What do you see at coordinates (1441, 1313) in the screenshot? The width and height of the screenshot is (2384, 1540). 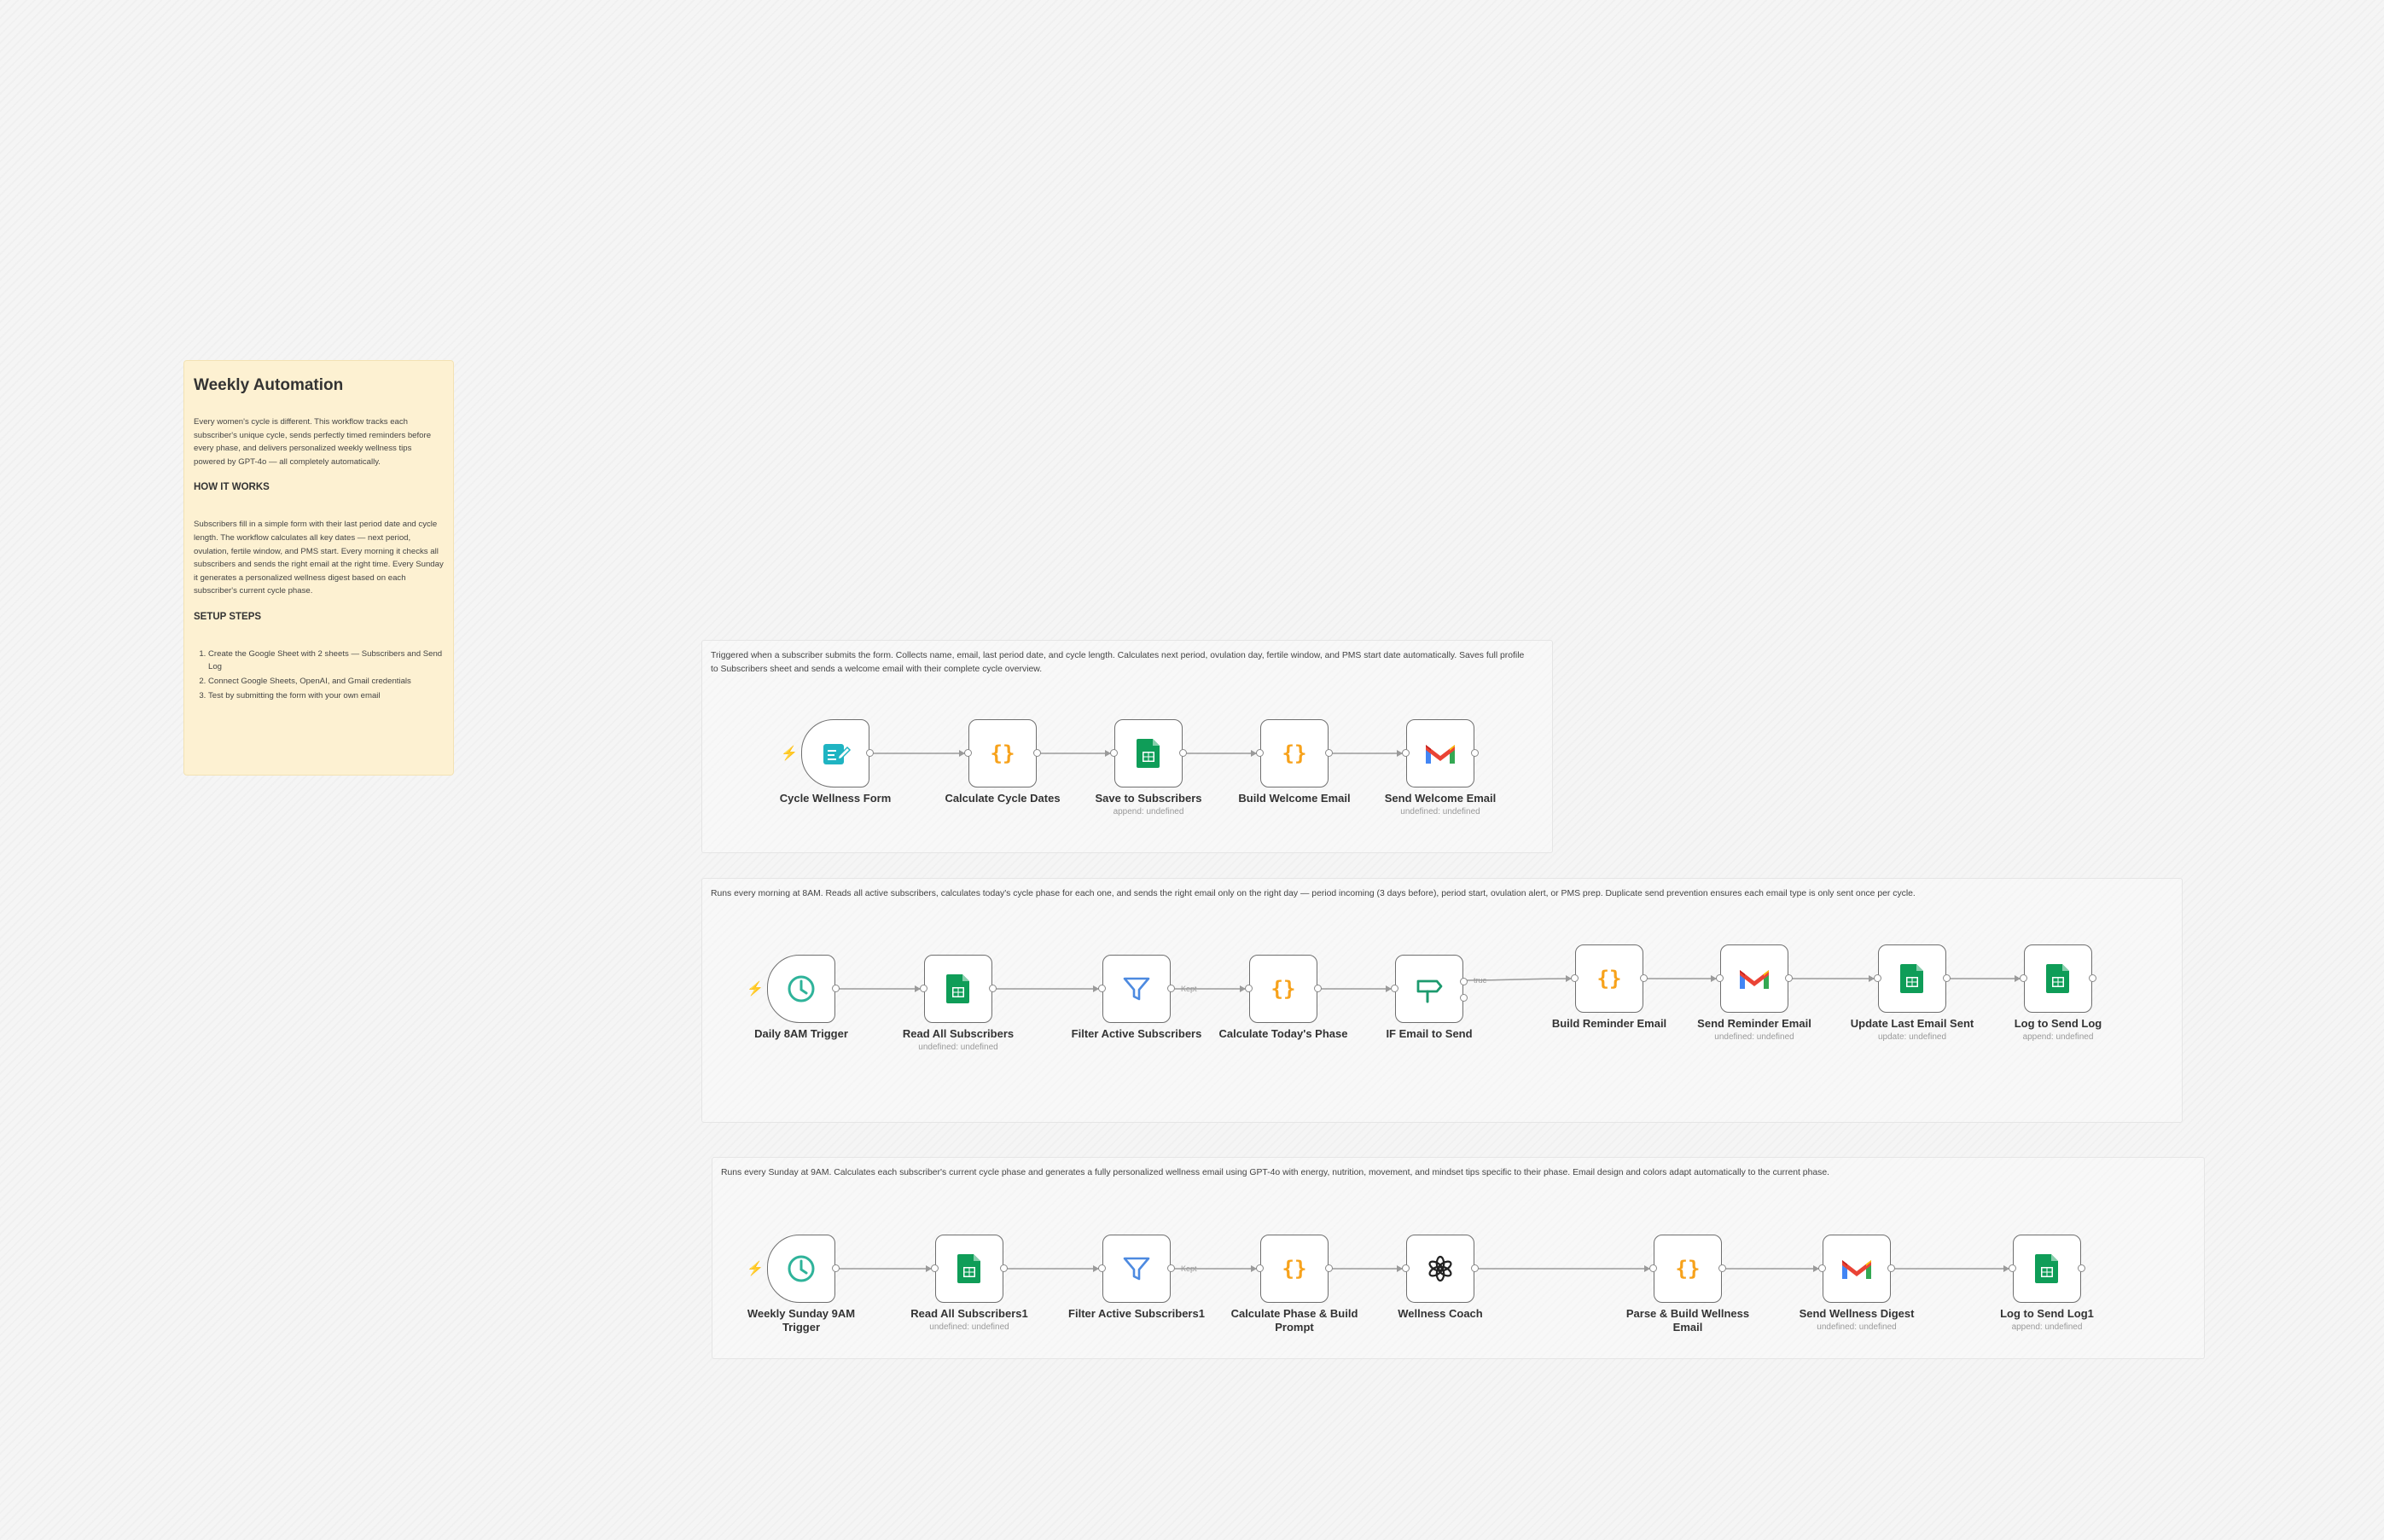 I see `node-label: Wellness Coach` at bounding box center [1441, 1313].